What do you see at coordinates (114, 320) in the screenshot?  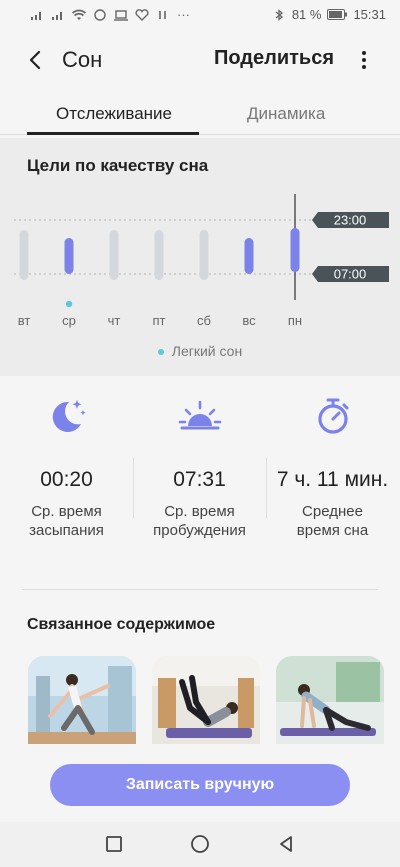 I see `day-tick-label: чт` at bounding box center [114, 320].